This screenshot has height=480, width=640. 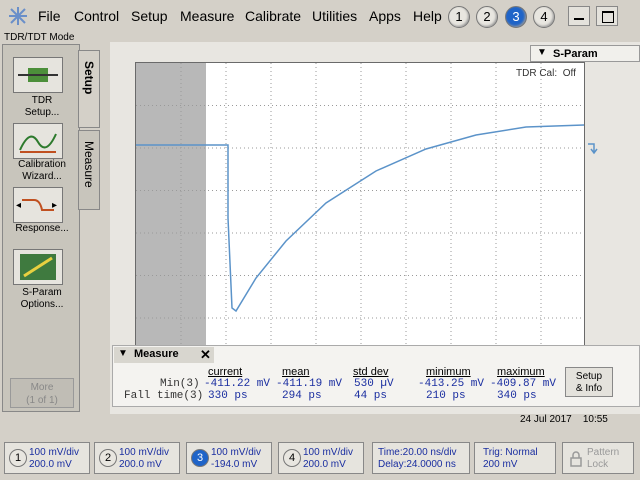 I want to click on maximize-icon, so click(x=608, y=17).